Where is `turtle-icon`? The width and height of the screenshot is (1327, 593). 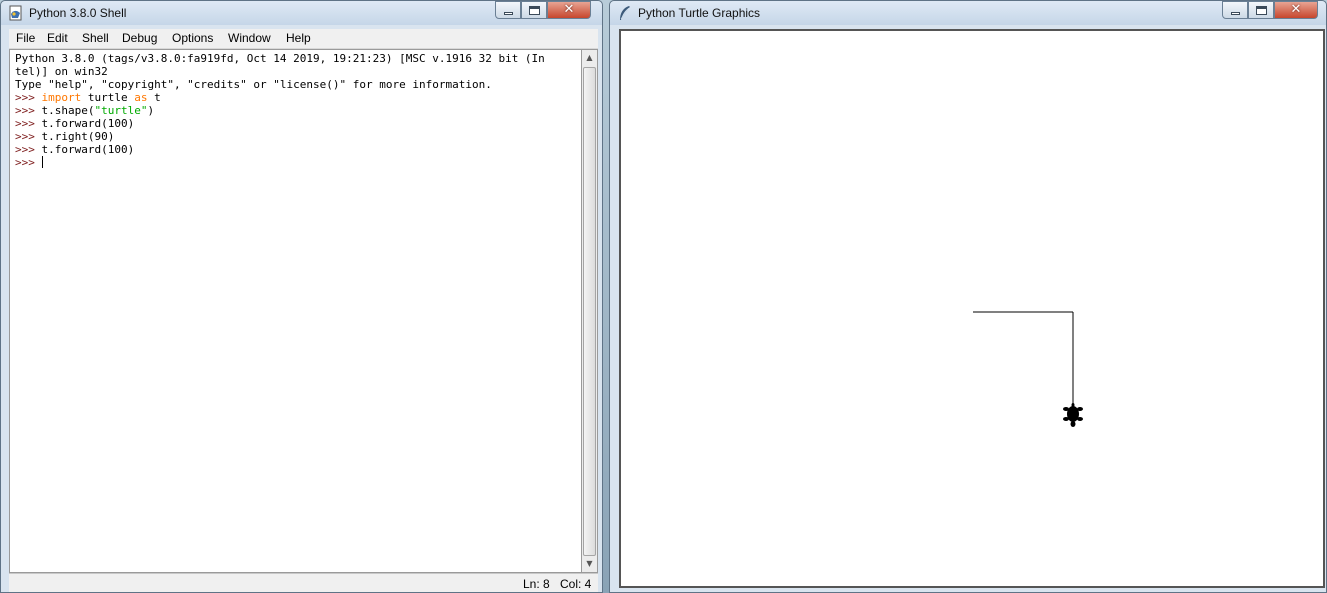 turtle-icon is located at coordinates (1073, 415).